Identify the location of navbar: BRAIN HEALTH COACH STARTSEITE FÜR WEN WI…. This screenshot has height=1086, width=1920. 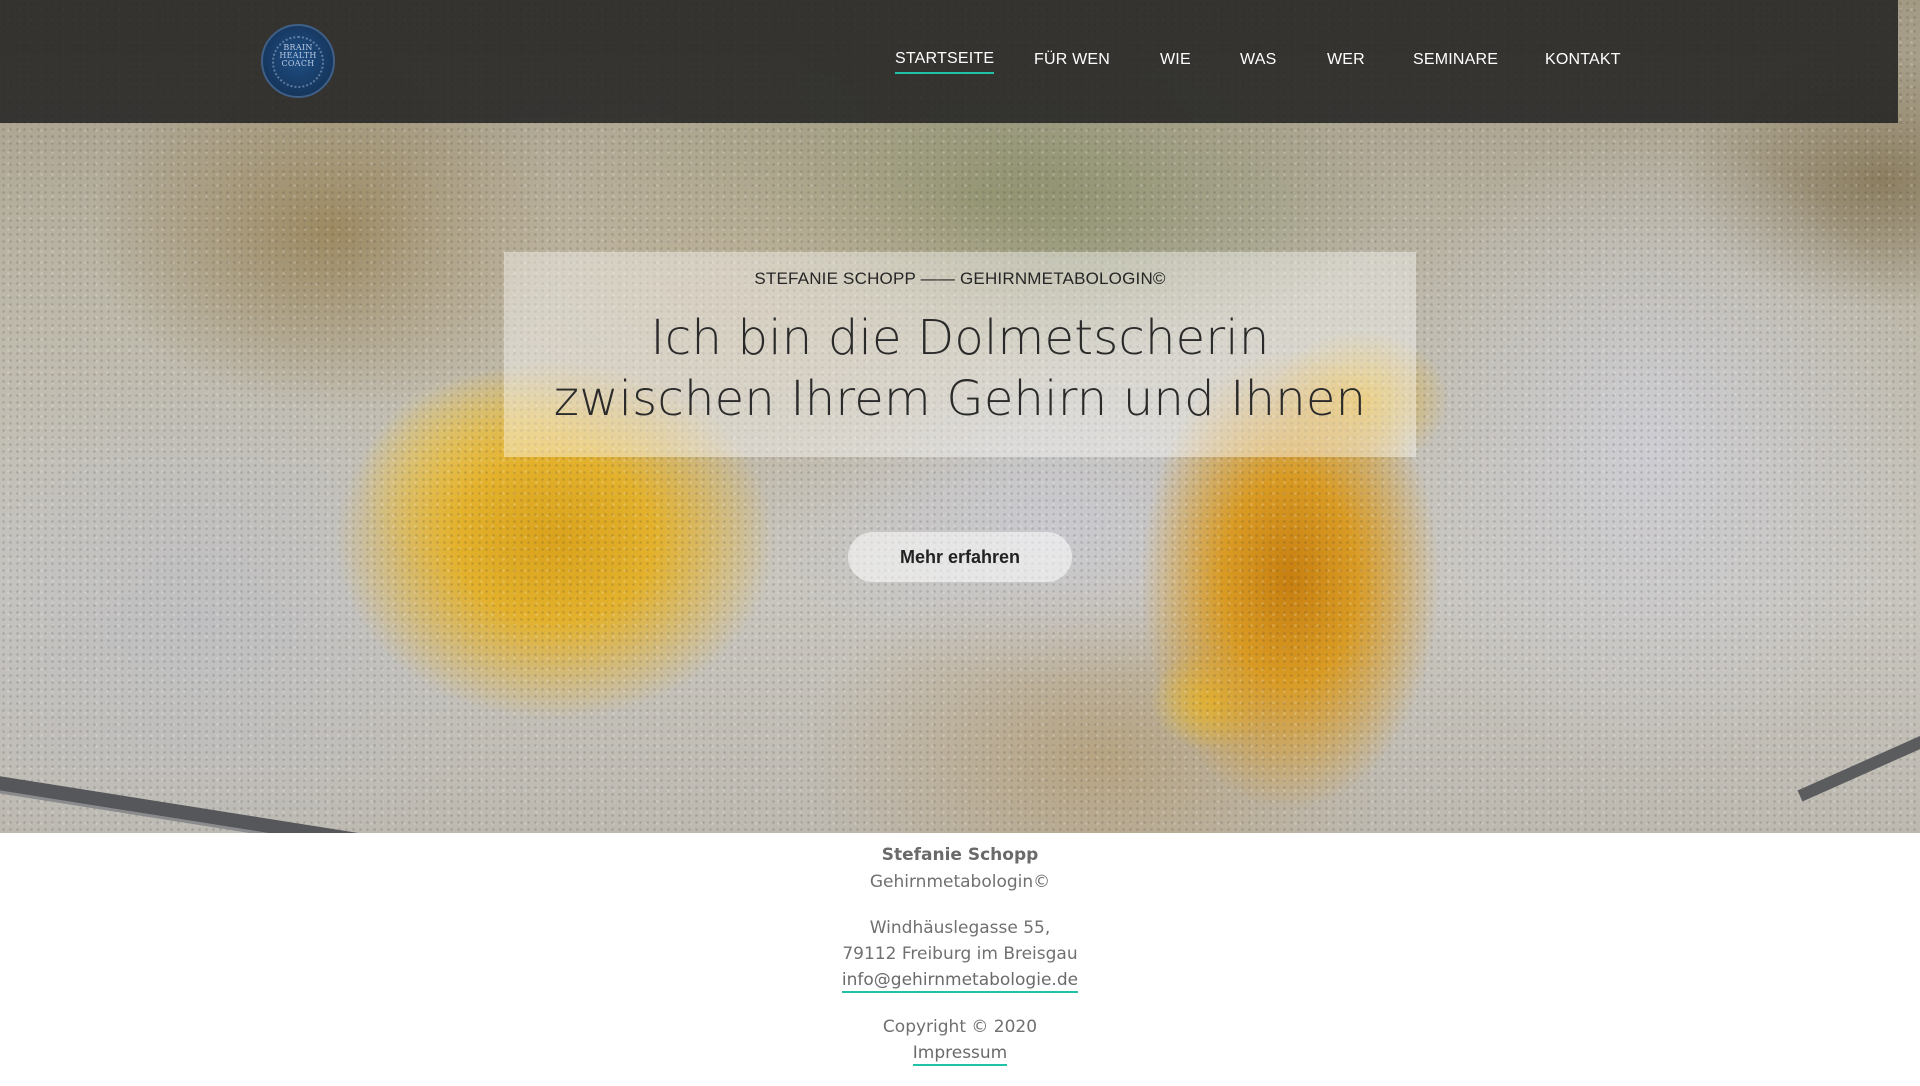
(949, 61).